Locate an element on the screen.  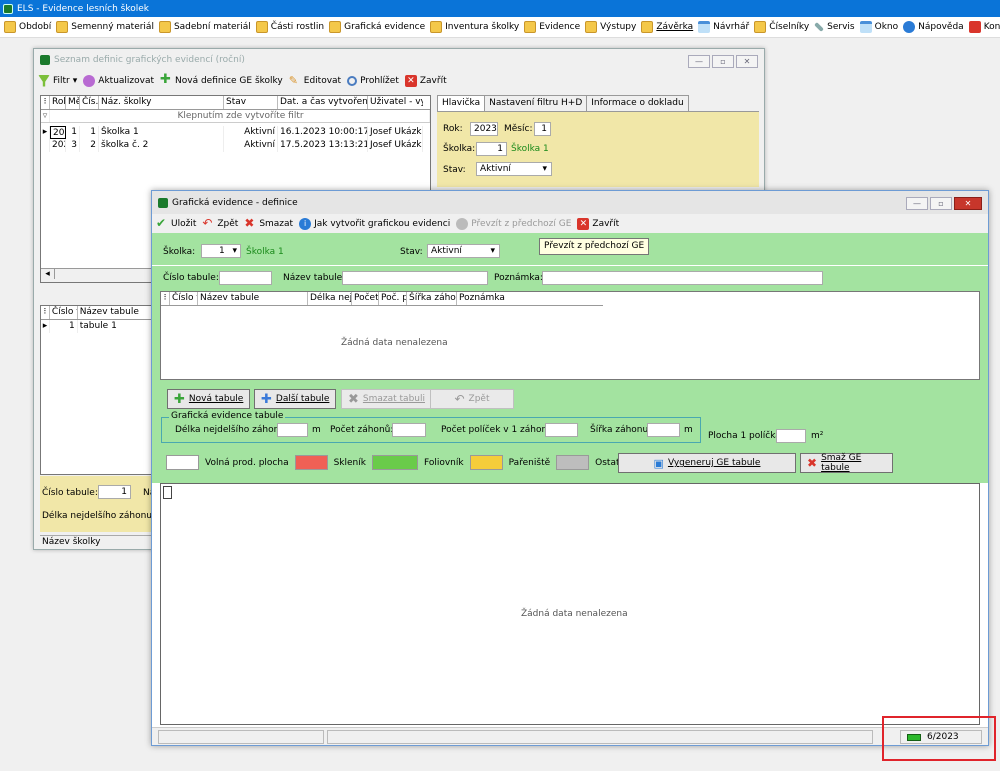
menu-konec: Konec is located at coordinates (984, 27).